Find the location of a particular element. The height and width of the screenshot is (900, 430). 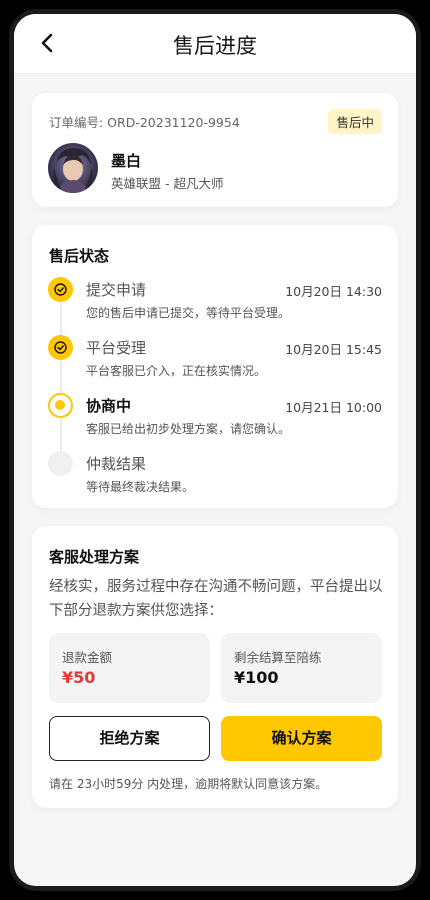

pending-step-icon is located at coordinates (60, 463).